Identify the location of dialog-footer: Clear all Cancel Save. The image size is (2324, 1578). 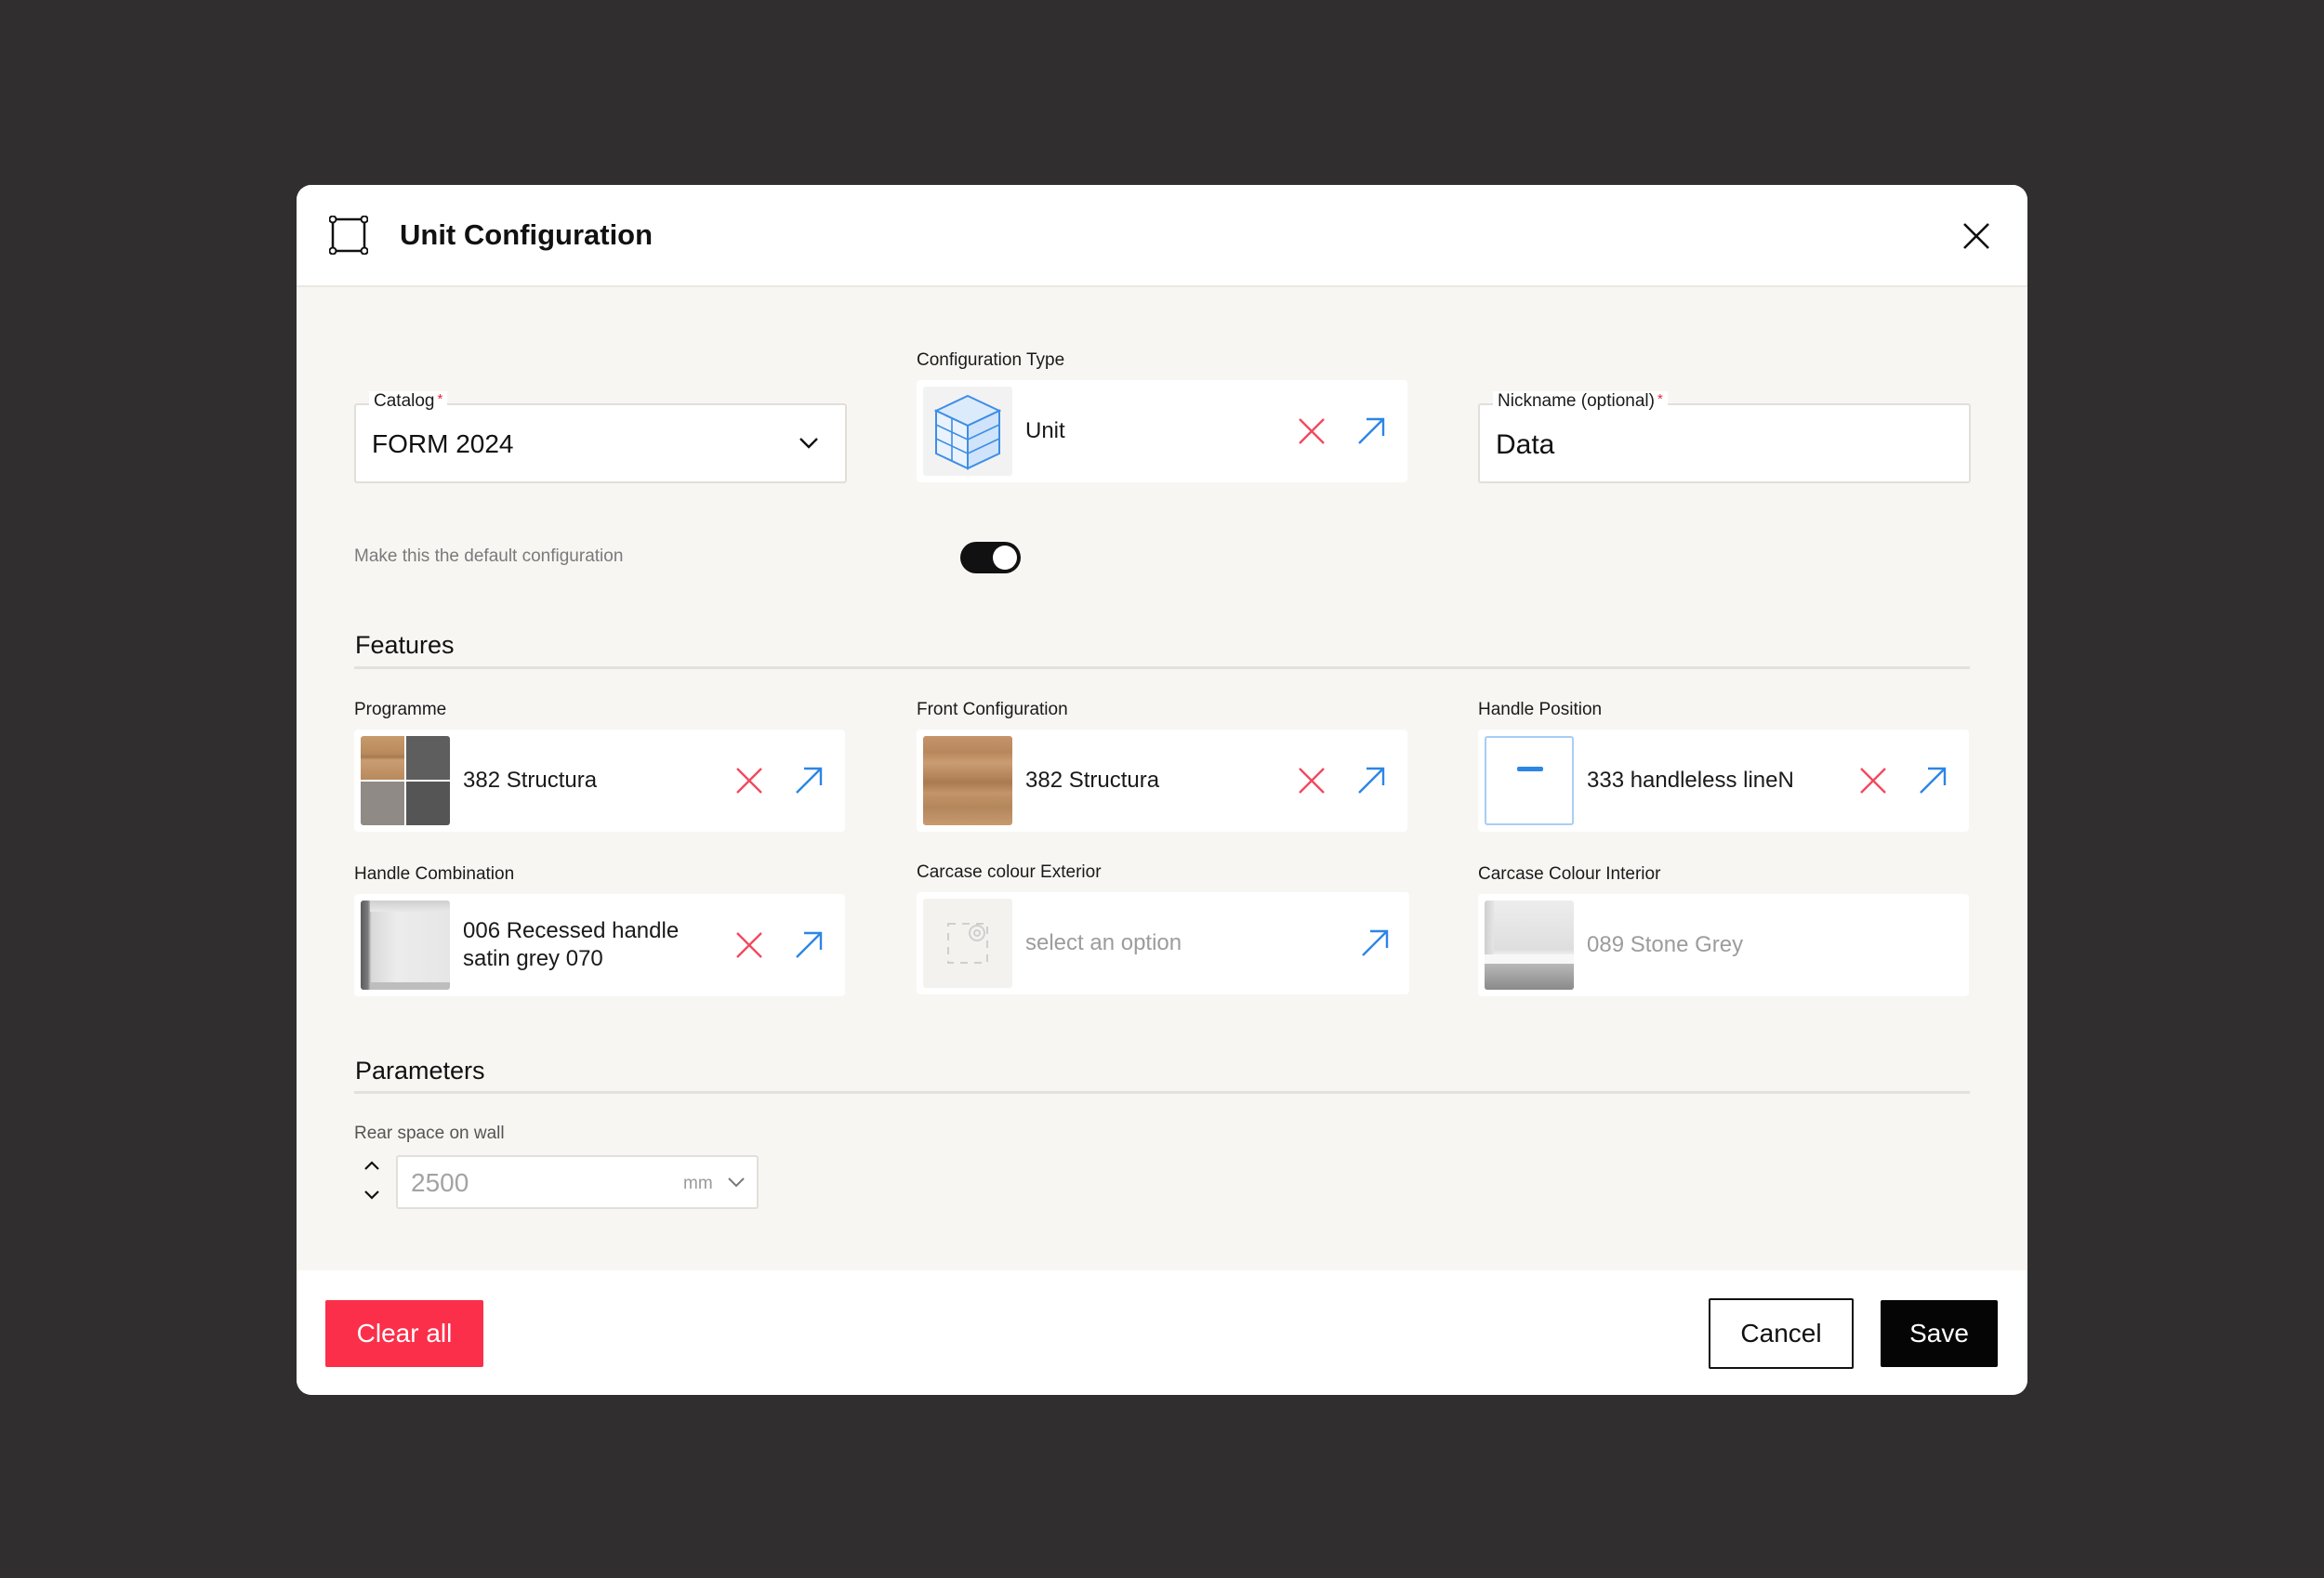
(1162, 1332).